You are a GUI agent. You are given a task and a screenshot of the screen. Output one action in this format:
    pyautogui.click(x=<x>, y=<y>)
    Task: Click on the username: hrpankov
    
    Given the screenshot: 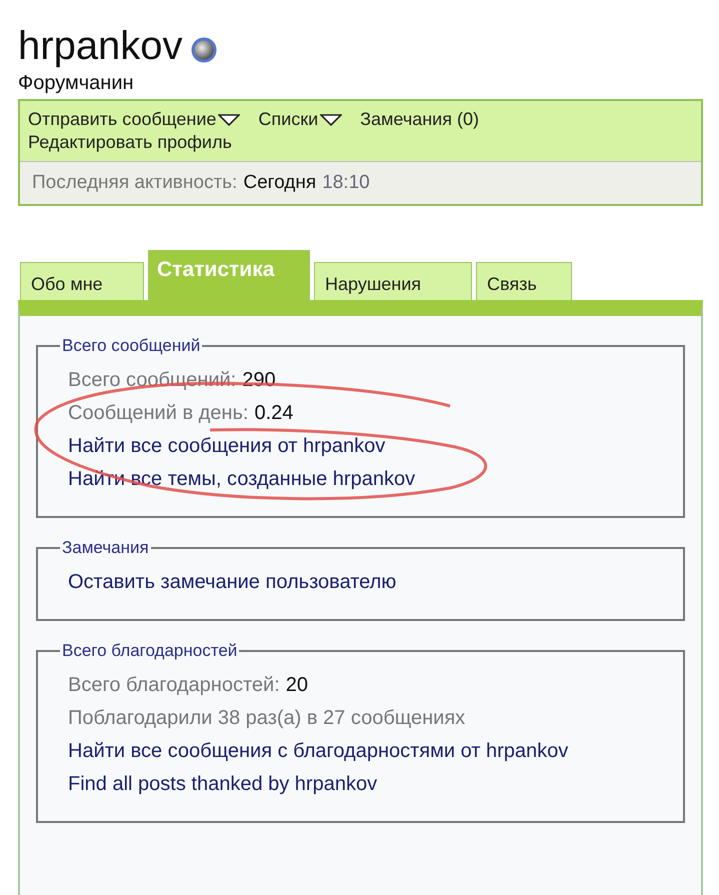 What is the action you would take?
    pyautogui.click(x=100, y=46)
    